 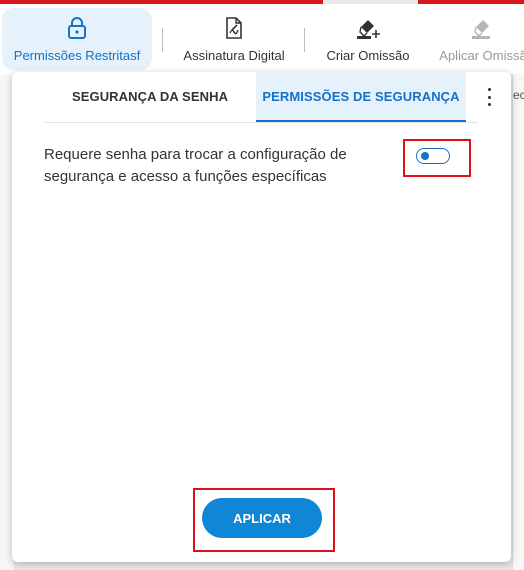 I want to click on digital-signature-label: Assinatura Digital, so click(x=234, y=55).